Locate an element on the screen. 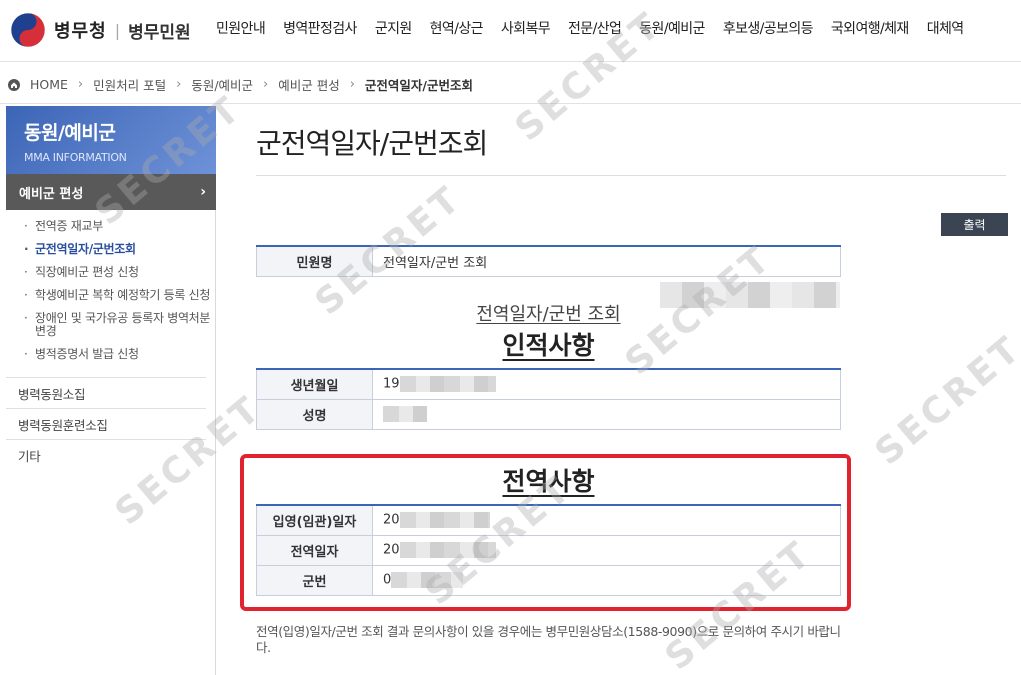  table-row: 민원명 전역일자/군번 조회 is located at coordinates (548, 261).